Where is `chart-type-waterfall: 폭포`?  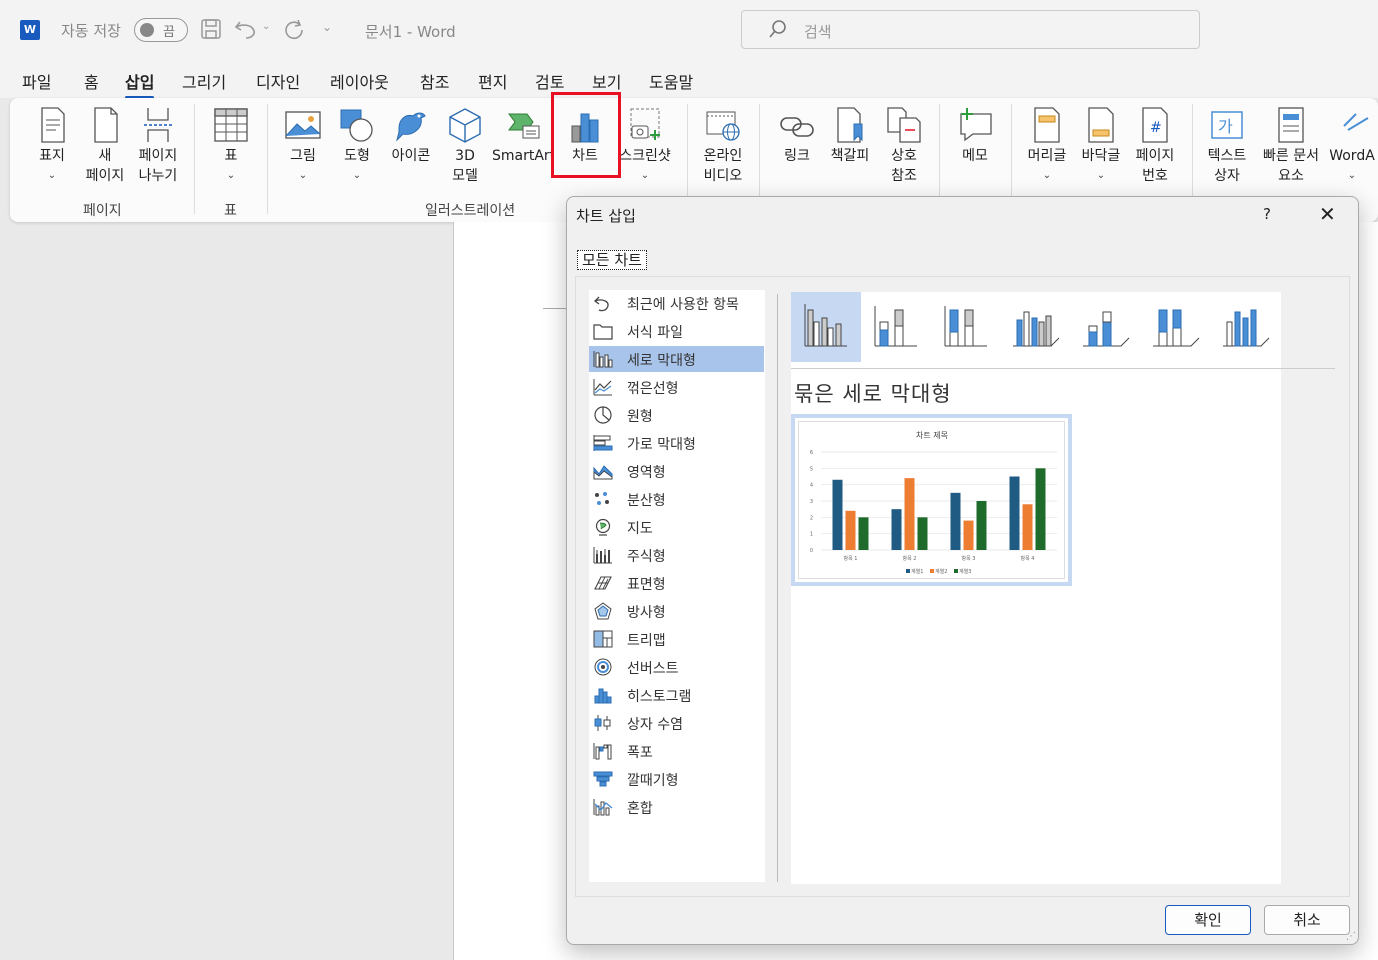
chart-type-waterfall: 폭포 is located at coordinates (676, 751).